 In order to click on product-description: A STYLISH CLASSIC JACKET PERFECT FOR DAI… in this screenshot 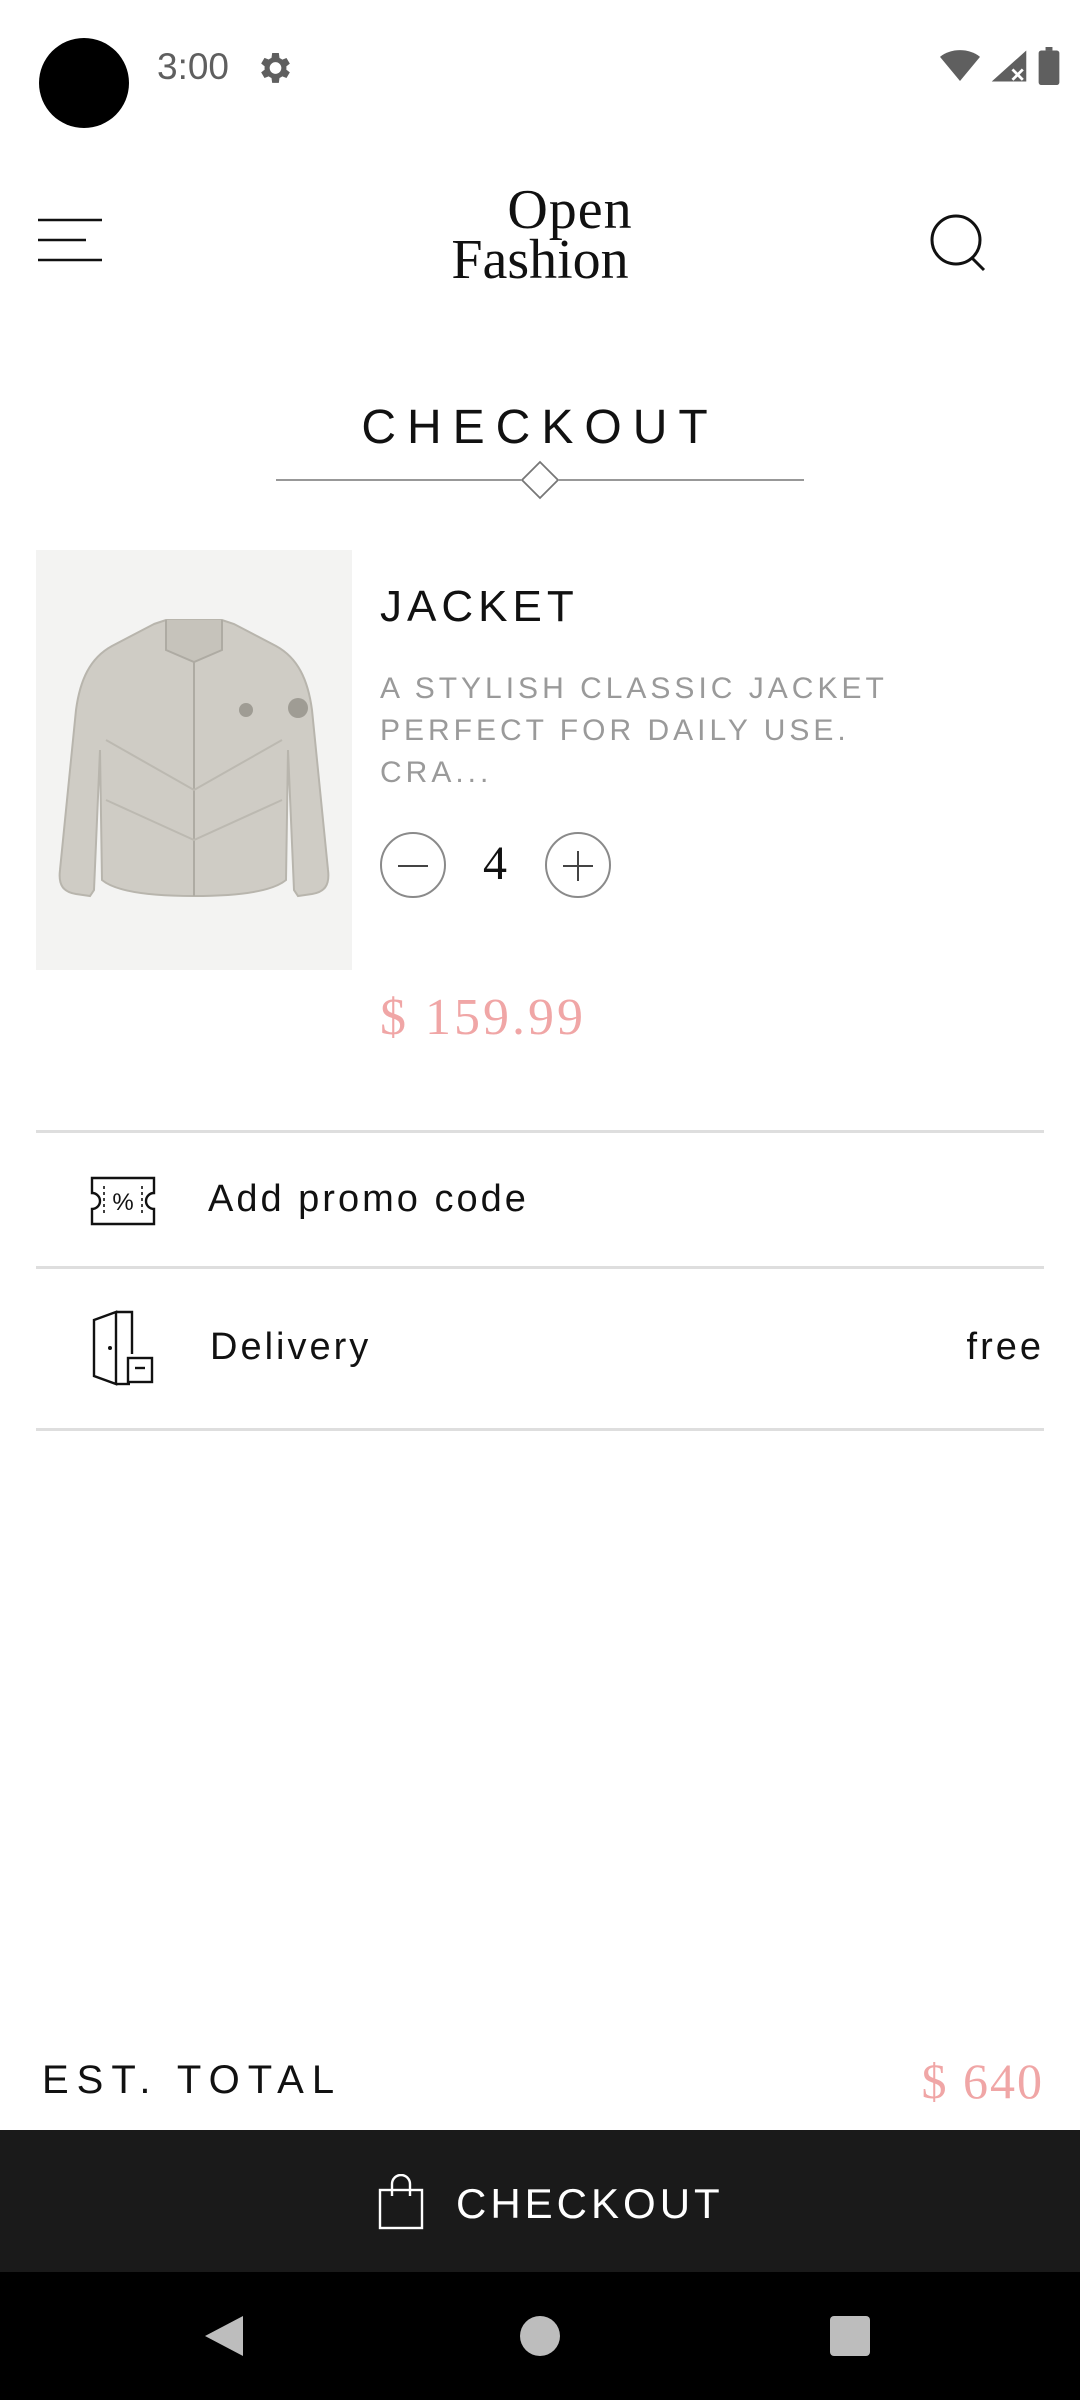, I will do `click(634, 730)`.